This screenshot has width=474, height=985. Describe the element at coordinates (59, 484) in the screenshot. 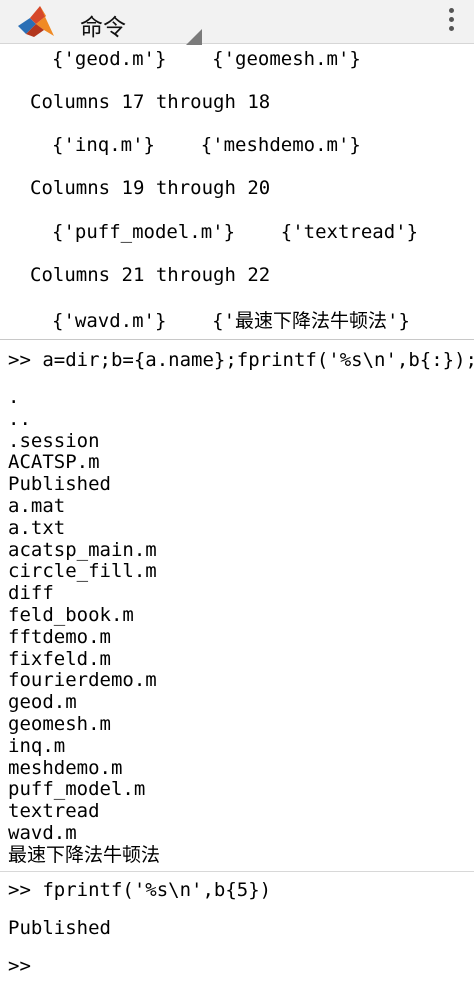

I see `list-item: Published` at that location.